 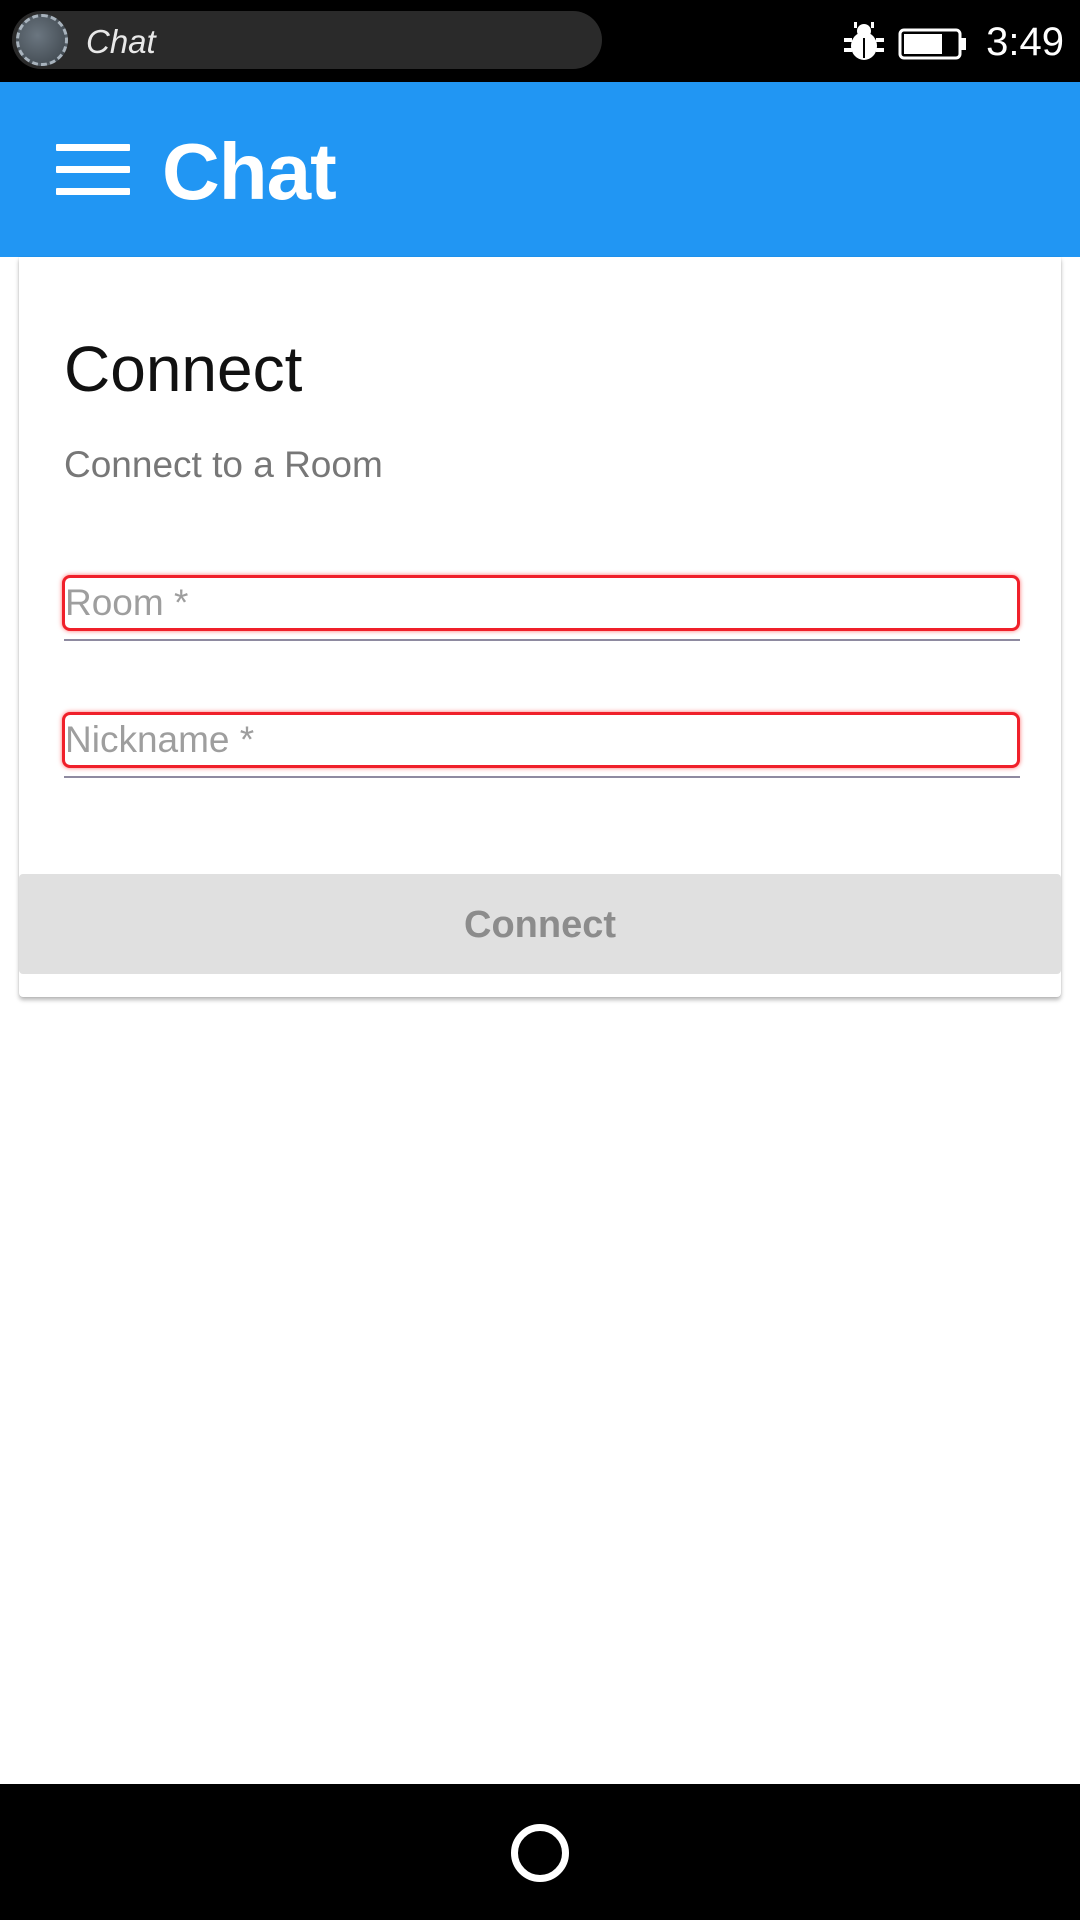 I want to click on app-avatar-icon, so click(x=42, y=40).